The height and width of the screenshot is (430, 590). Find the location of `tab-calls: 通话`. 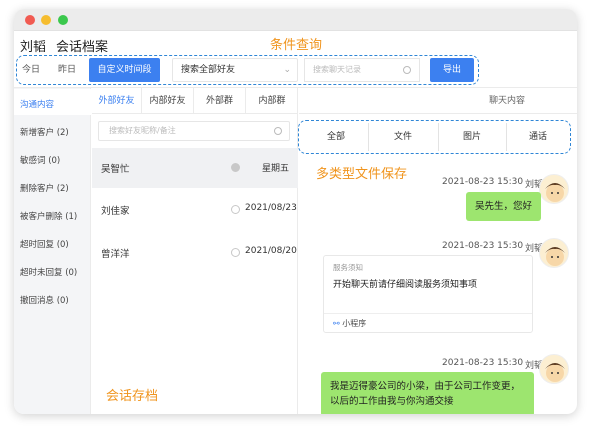

tab-calls: 通话 is located at coordinates (538, 137).